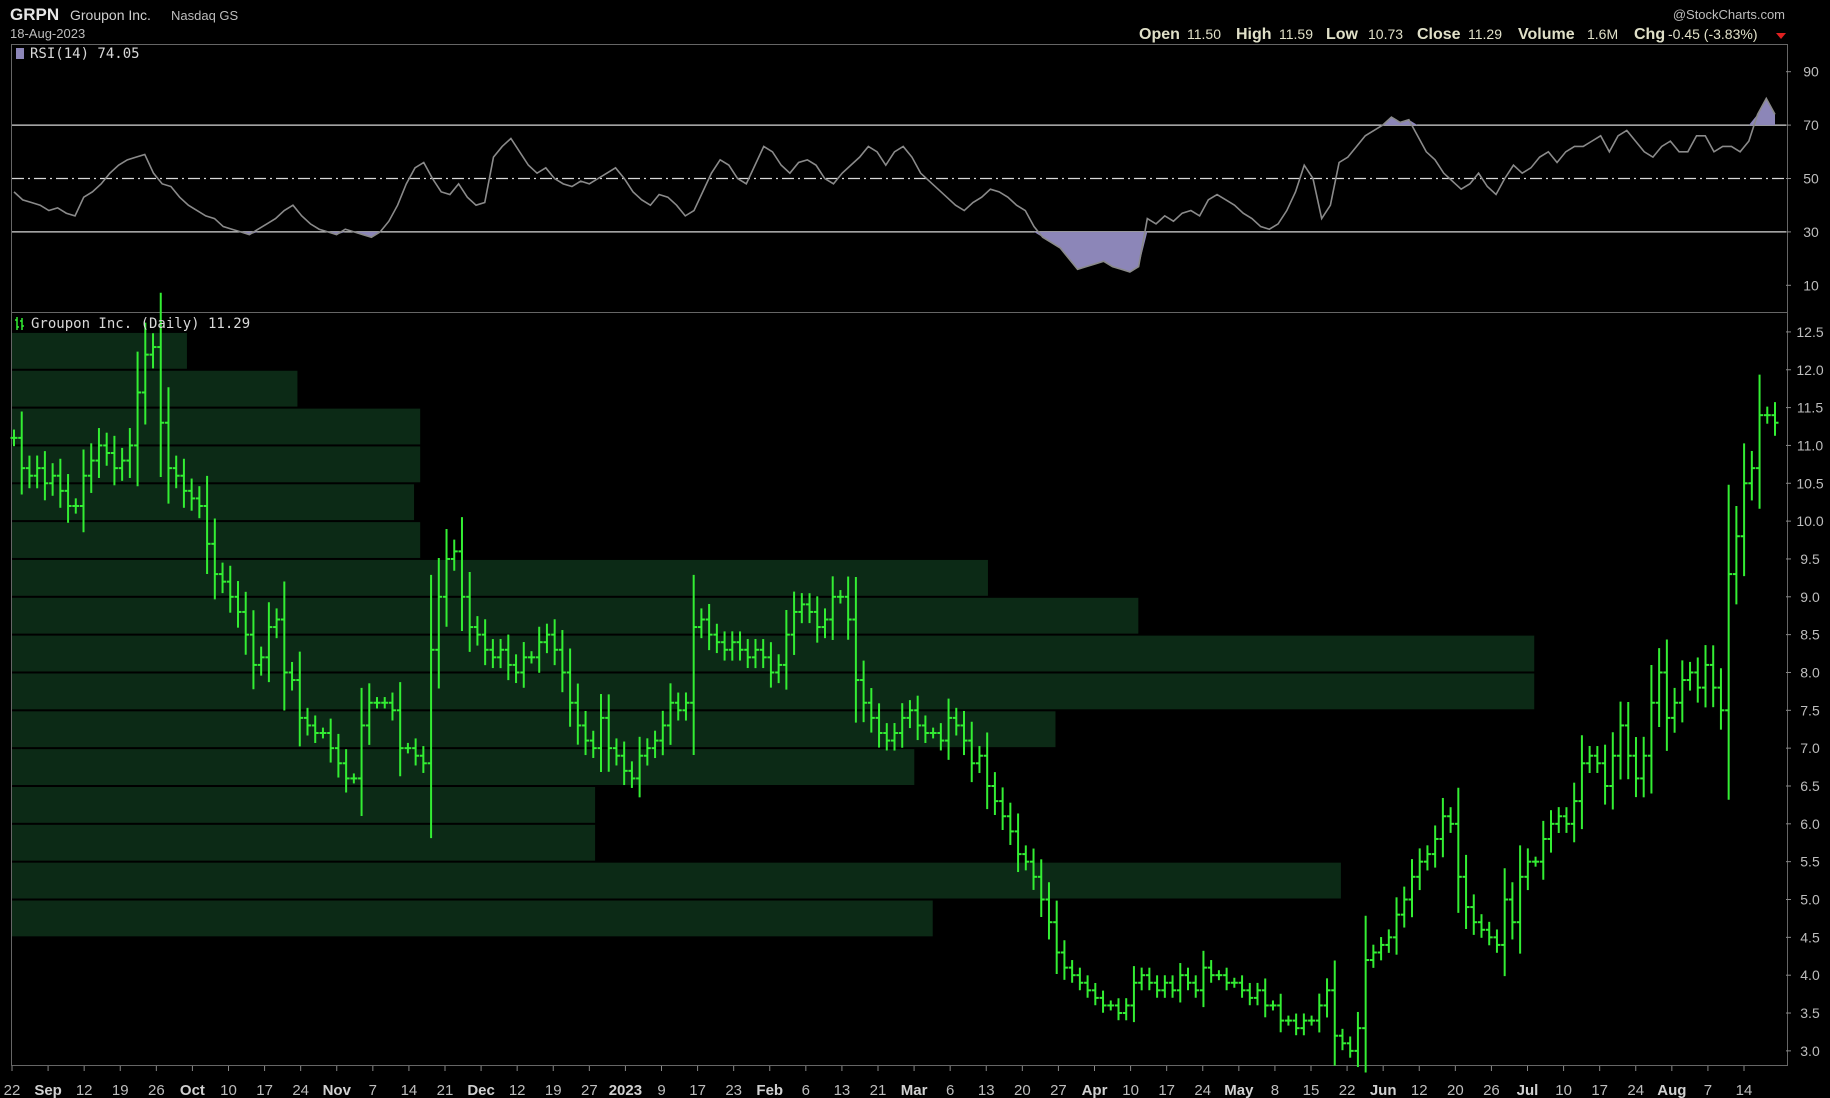 This screenshot has width=1830, height=1098. What do you see at coordinates (34, 14) in the screenshot?
I see `symbol-label: GRPN` at bounding box center [34, 14].